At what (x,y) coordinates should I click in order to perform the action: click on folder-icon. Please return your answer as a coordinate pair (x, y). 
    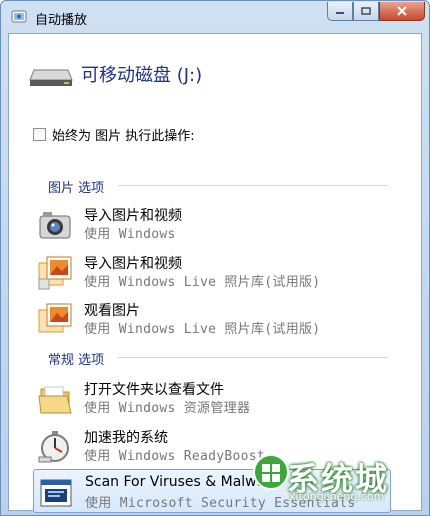
    Looking at the image, I should click on (55, 400).